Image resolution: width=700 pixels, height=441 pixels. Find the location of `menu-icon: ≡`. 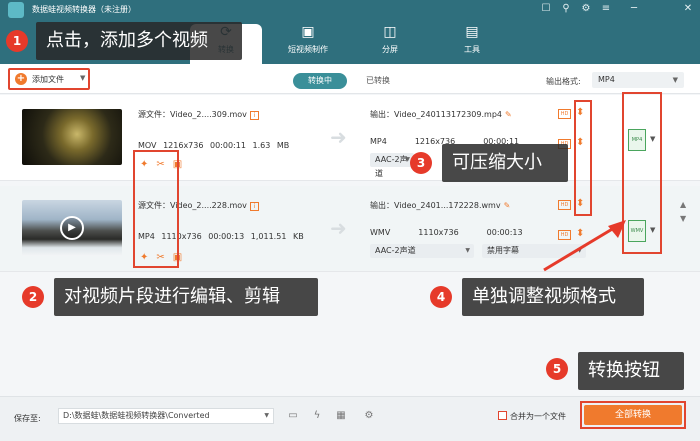

menu-icon: ≡ is located at coordinates (606, 9).